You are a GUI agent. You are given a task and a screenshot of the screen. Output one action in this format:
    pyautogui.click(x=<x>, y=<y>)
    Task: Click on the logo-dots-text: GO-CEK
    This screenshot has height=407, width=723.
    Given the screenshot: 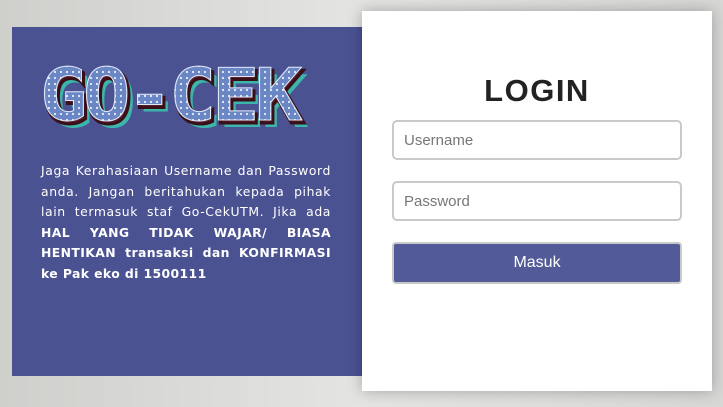 What is the action you would take?
    pyautogui.click(x=171, y=98)
    